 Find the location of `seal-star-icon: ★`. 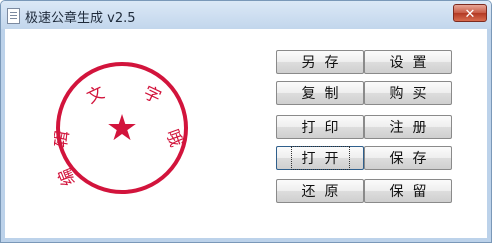

seal-star-icon: ★ is located at coordinates (122, 128).